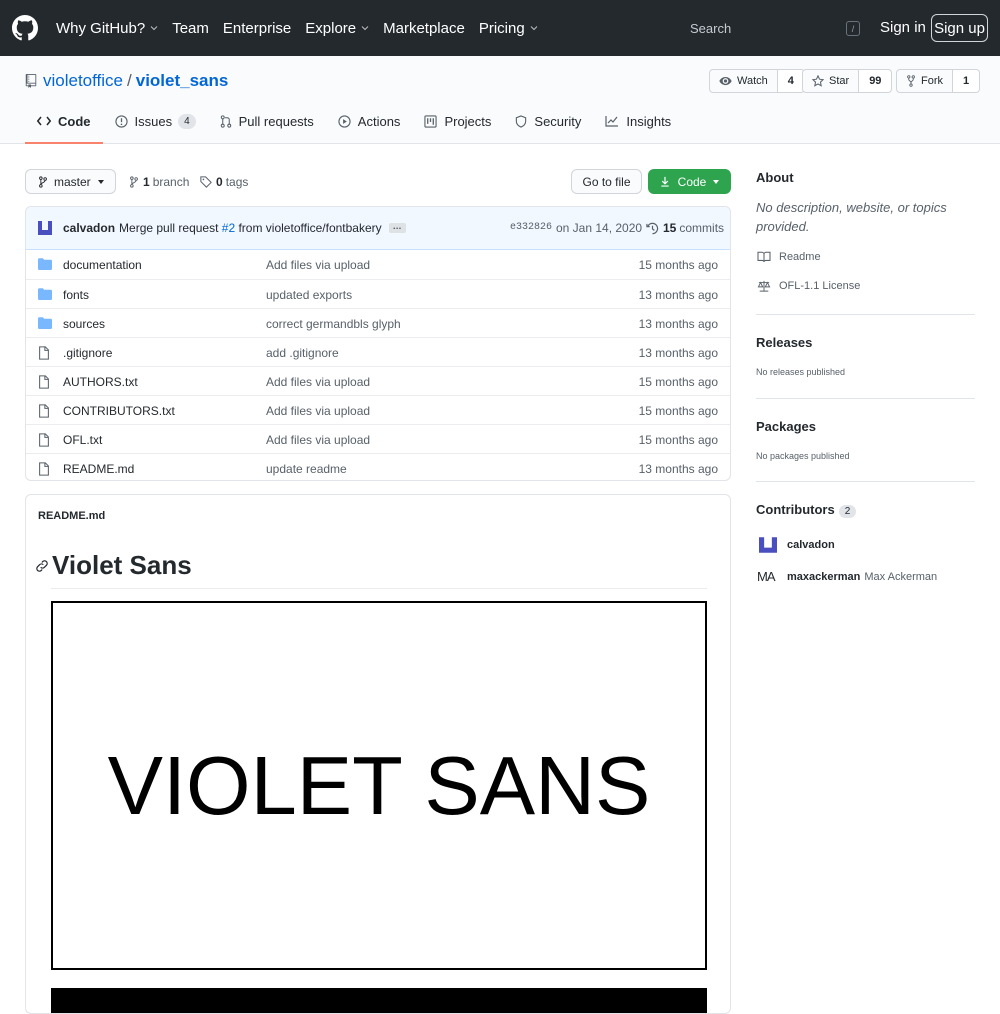 The height and width of the screenshot is (1014, 1000). Describe the element at coordinates (818, 81) in the screenshot. I see `star-icon` at that location.